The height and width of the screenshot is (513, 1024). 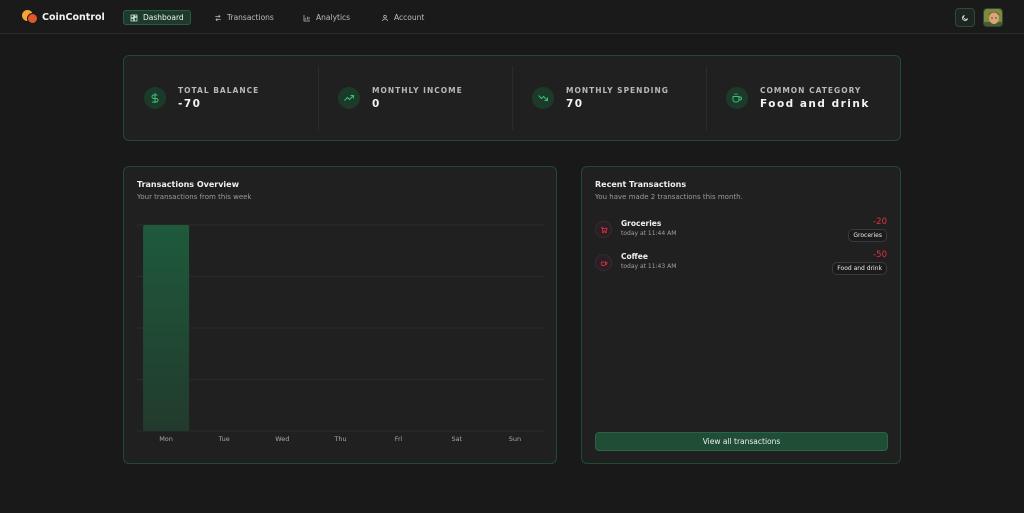 I want to click on x-tick-label: Tue, so click(x=224, y=439).